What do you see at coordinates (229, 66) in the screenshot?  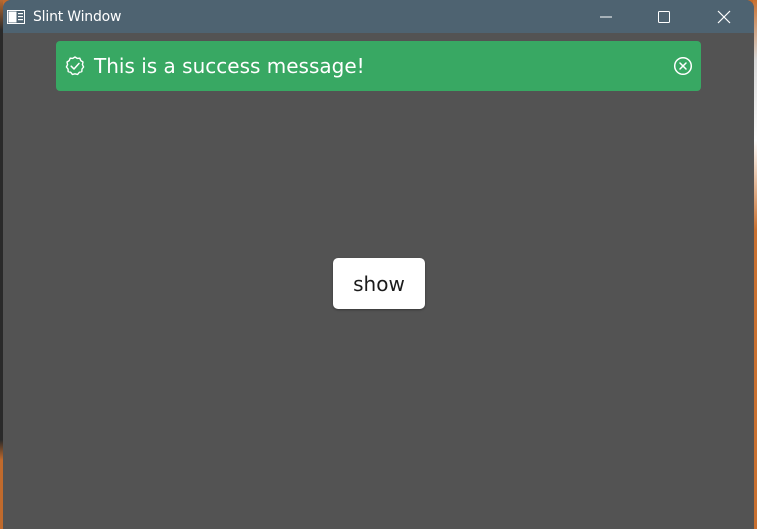 I see `toast-message: This is a success message!` at bounding box center [229, 66].